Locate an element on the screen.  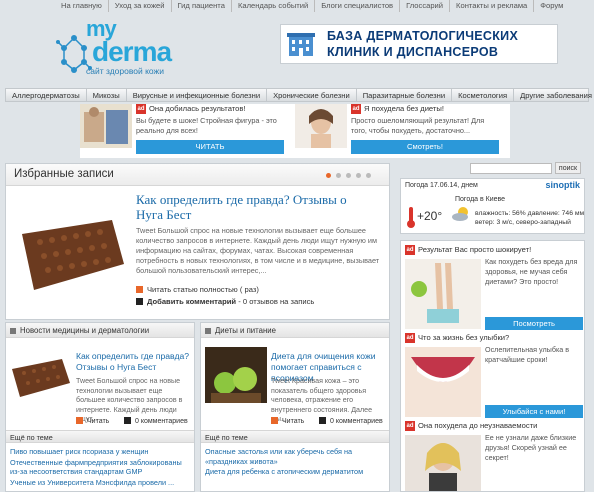
category-allergodermatoses: Аллергодерматозы is located at coordinates (46, 95).